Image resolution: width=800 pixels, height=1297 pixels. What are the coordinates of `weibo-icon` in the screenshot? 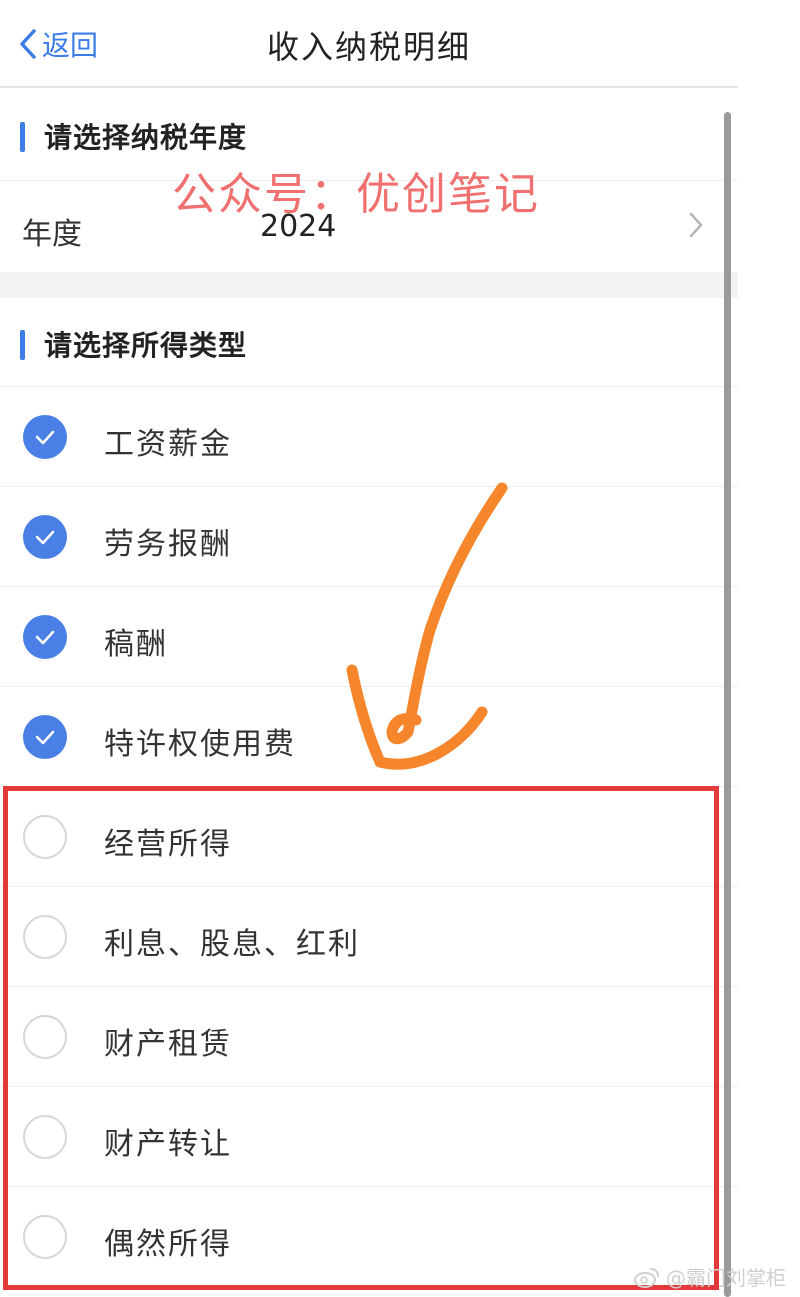 It's located at (646, 1277).